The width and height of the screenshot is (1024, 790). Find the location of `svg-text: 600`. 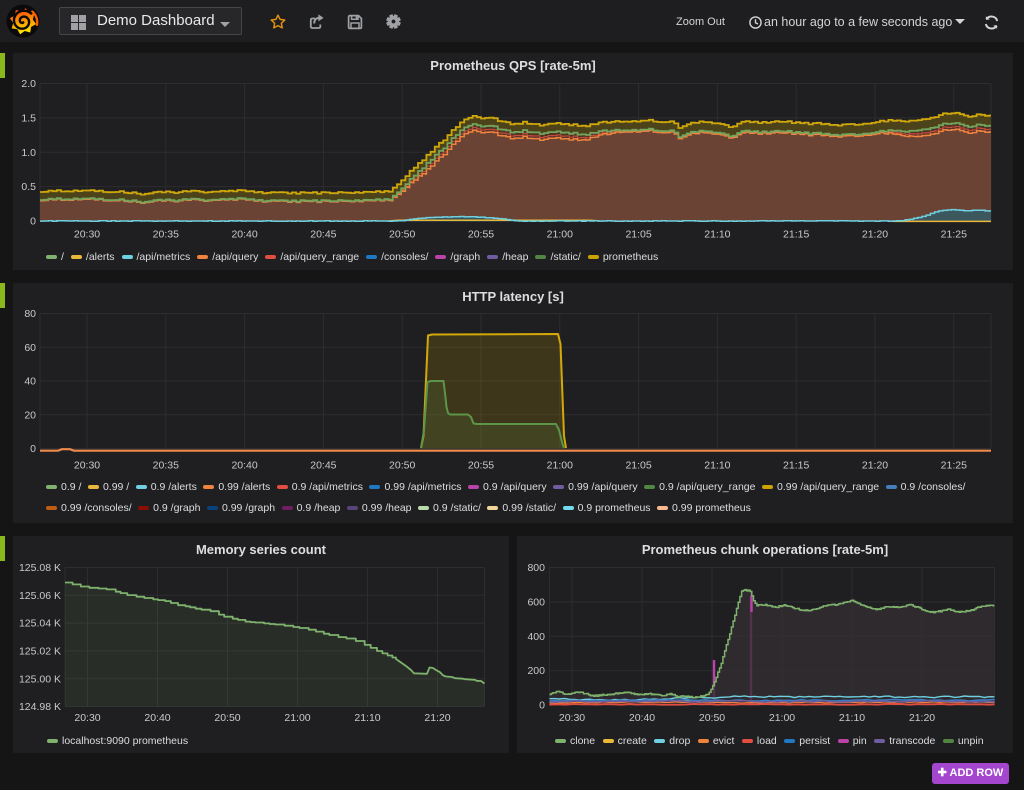

svg-text: 600 is located at coordinates (536, 603).